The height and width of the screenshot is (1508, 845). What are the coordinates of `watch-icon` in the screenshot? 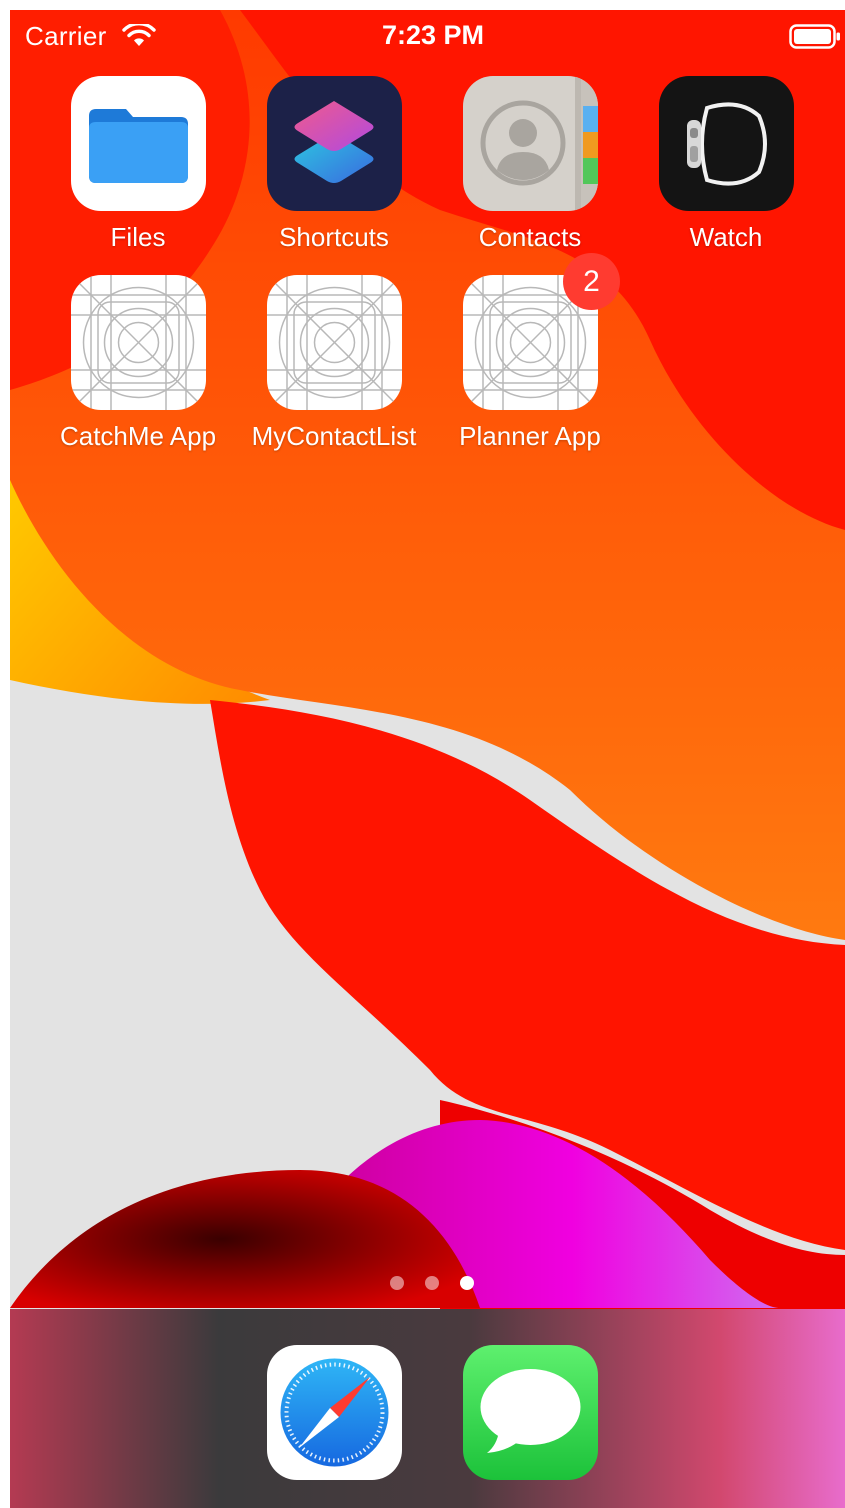 It's located at (726, 143).